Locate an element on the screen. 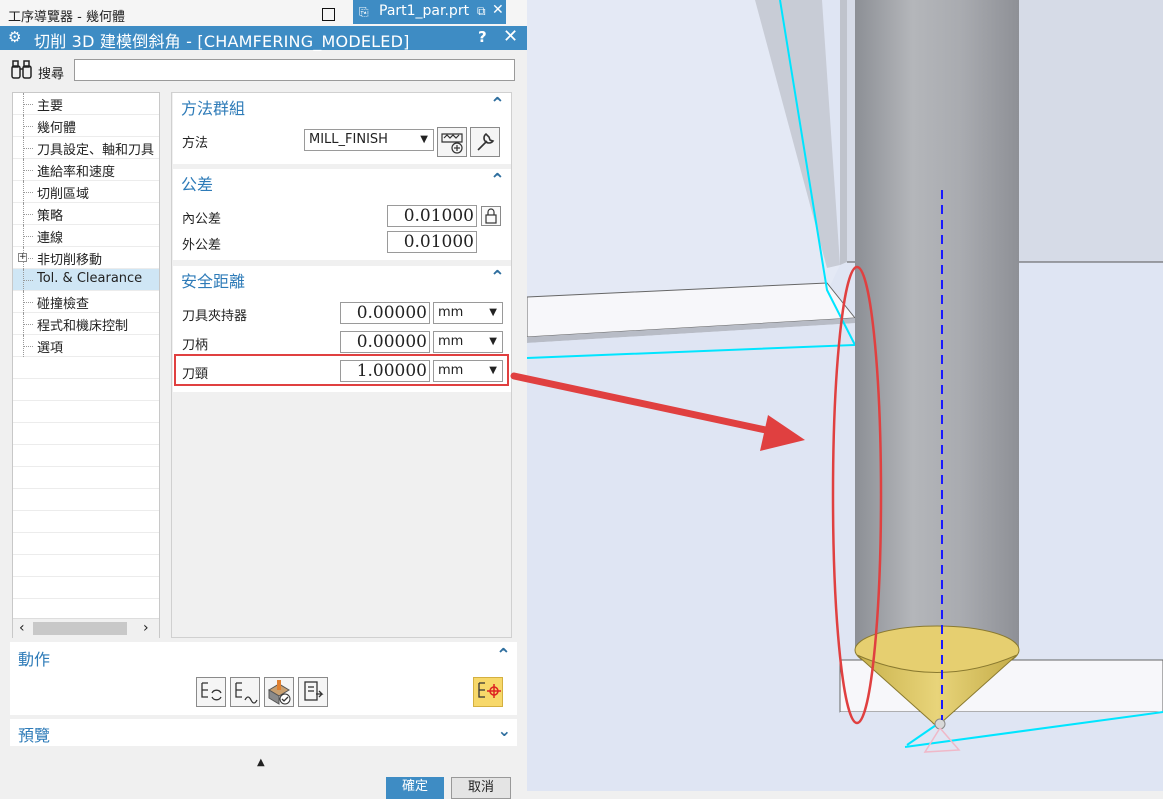  arrow-head is located at coordinates (782, 433).